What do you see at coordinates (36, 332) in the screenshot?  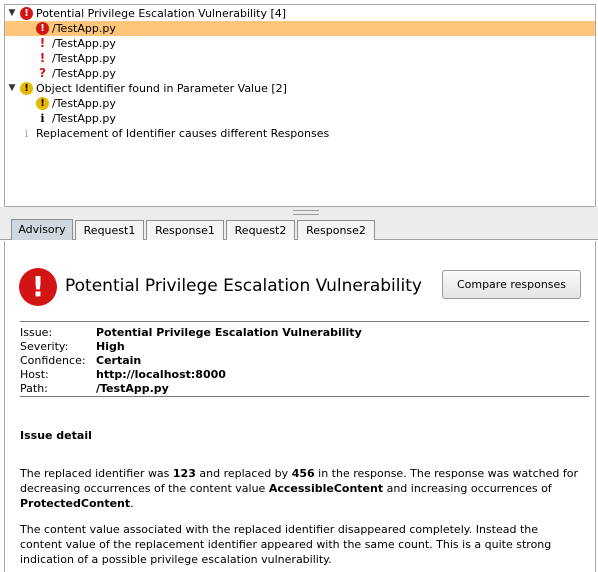 I see `meta-key-issue: Issue:` at bounding box center [36, 332].